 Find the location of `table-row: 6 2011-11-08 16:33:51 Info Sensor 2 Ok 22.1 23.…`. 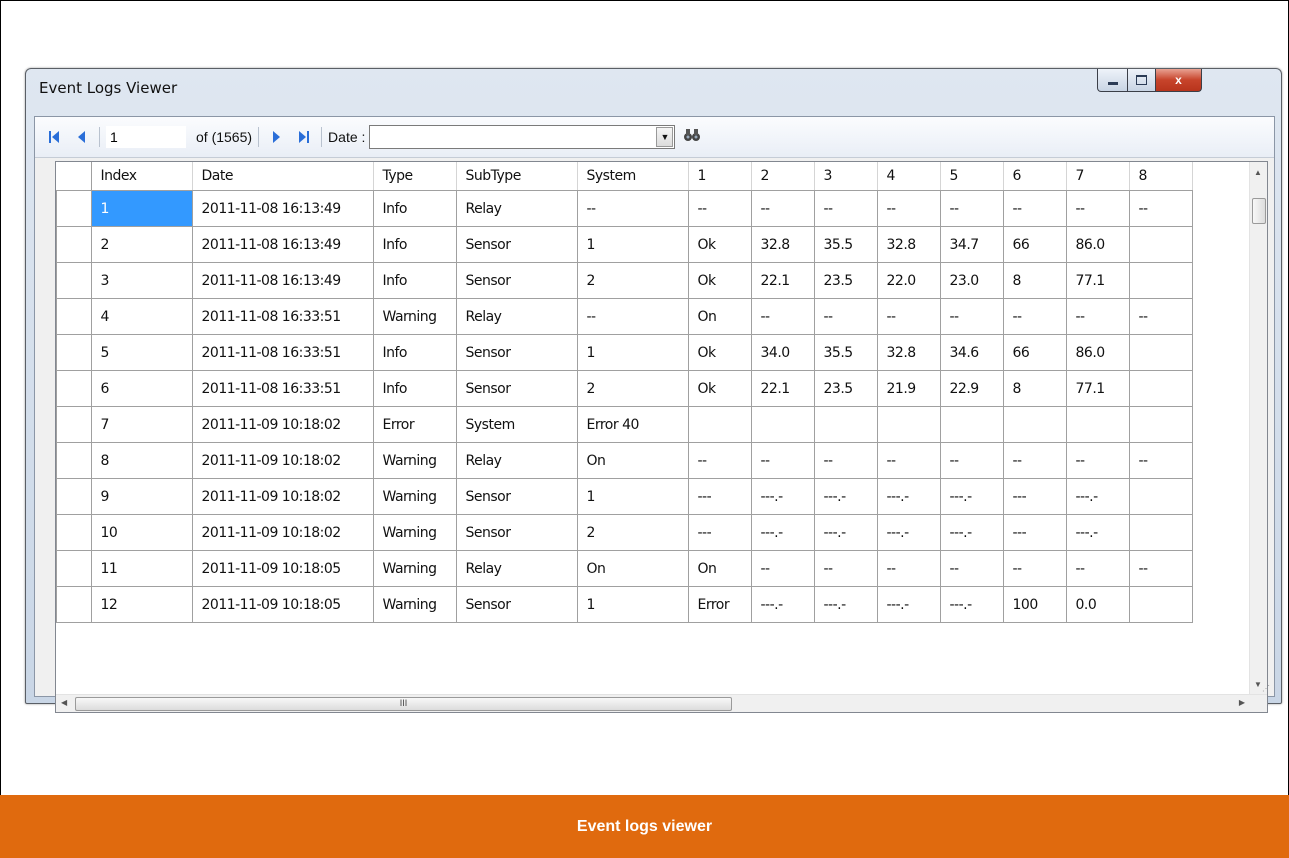

table-row: 6 2011-11-08 16:33:51 Info Sensor 2 Ok 22.1 23.… is located at coordinates (624, 388).